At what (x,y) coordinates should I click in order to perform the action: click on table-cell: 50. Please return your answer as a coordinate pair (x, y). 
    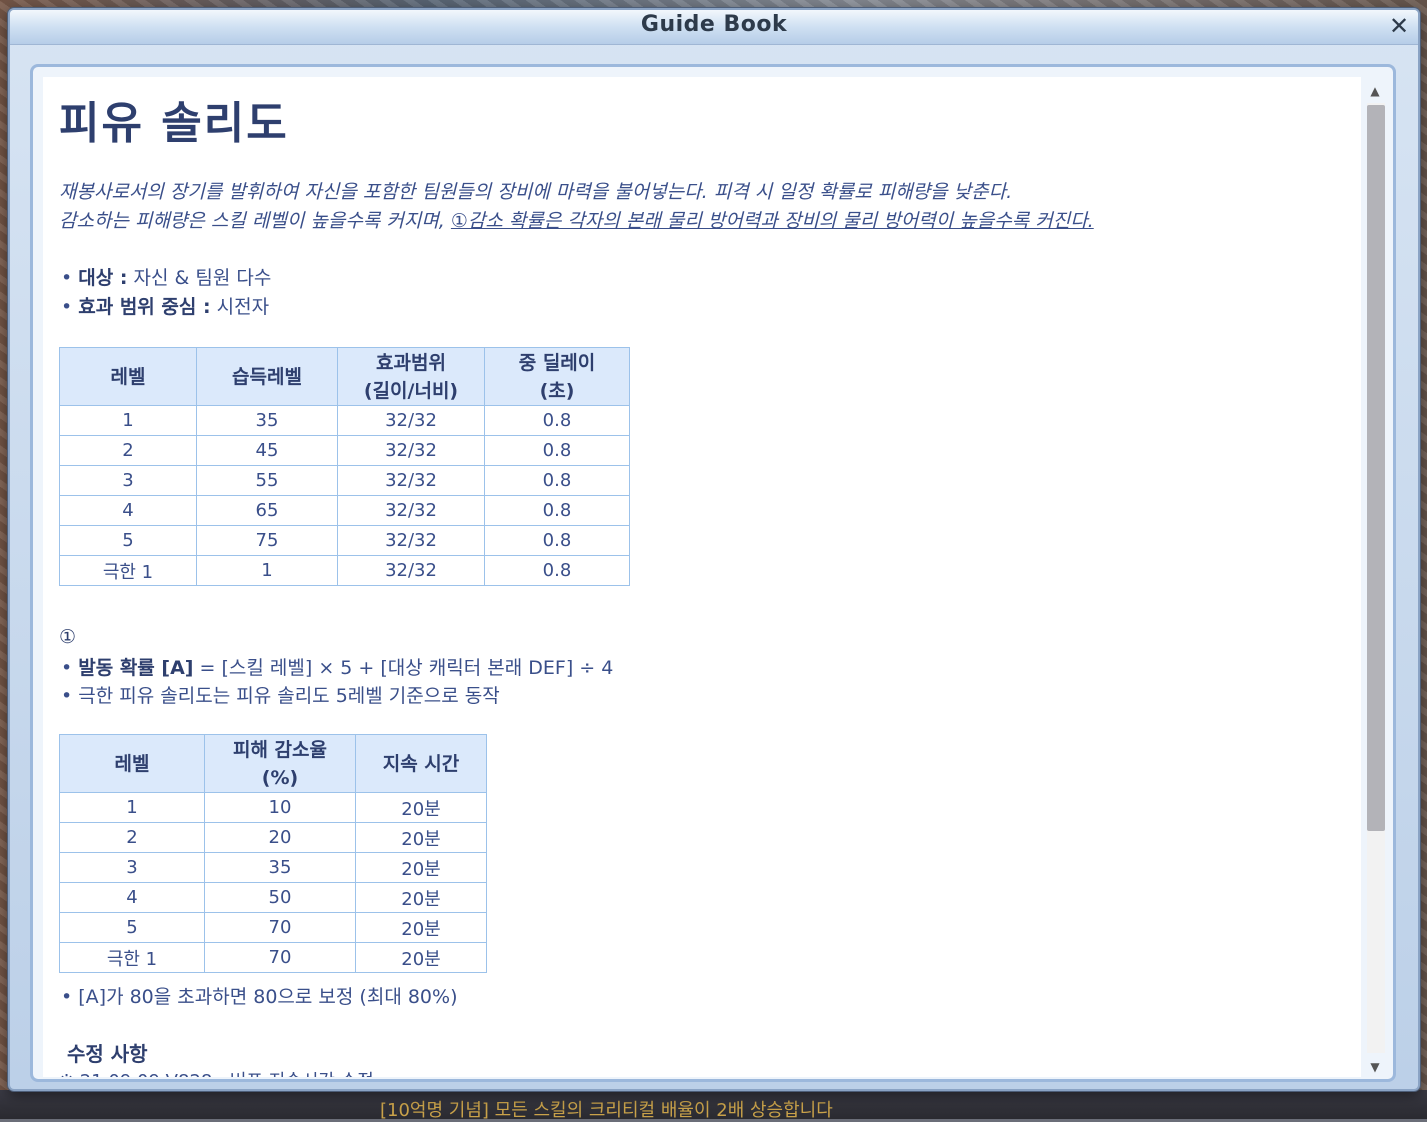
    Looking at the image, I should click on (280, 897).